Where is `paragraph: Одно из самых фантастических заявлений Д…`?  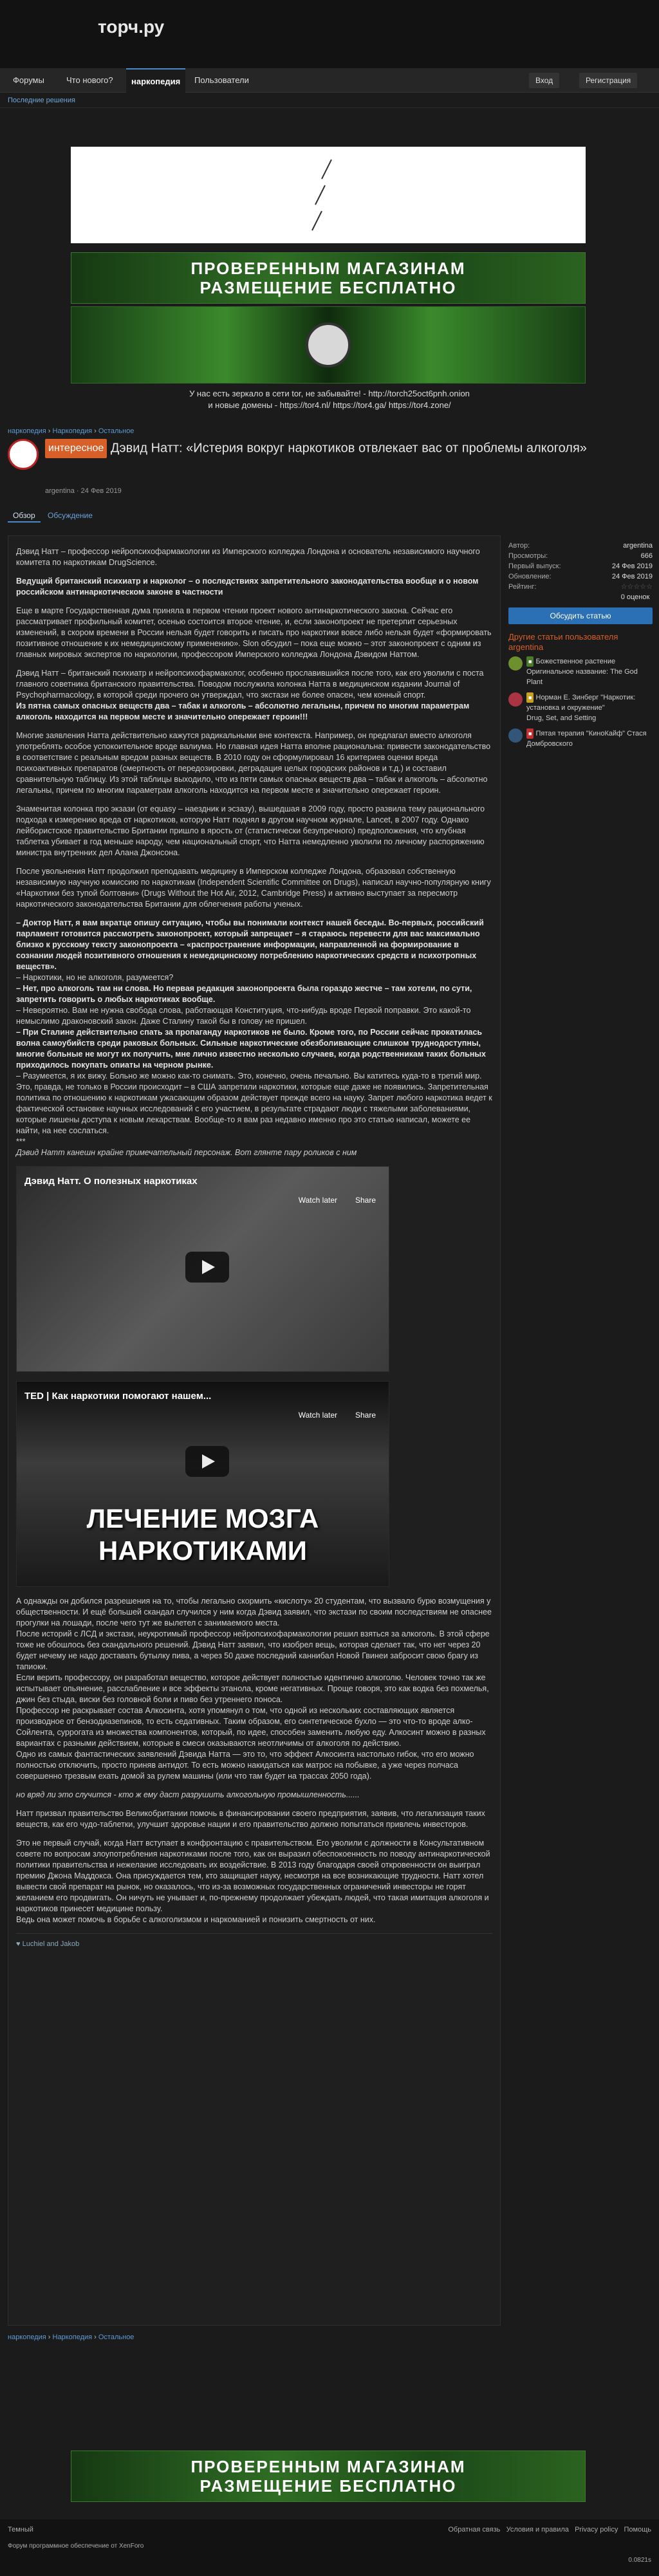 paragraph: Одно из самых фантастических заявлений Д… is located at coordinates (245, 1766).